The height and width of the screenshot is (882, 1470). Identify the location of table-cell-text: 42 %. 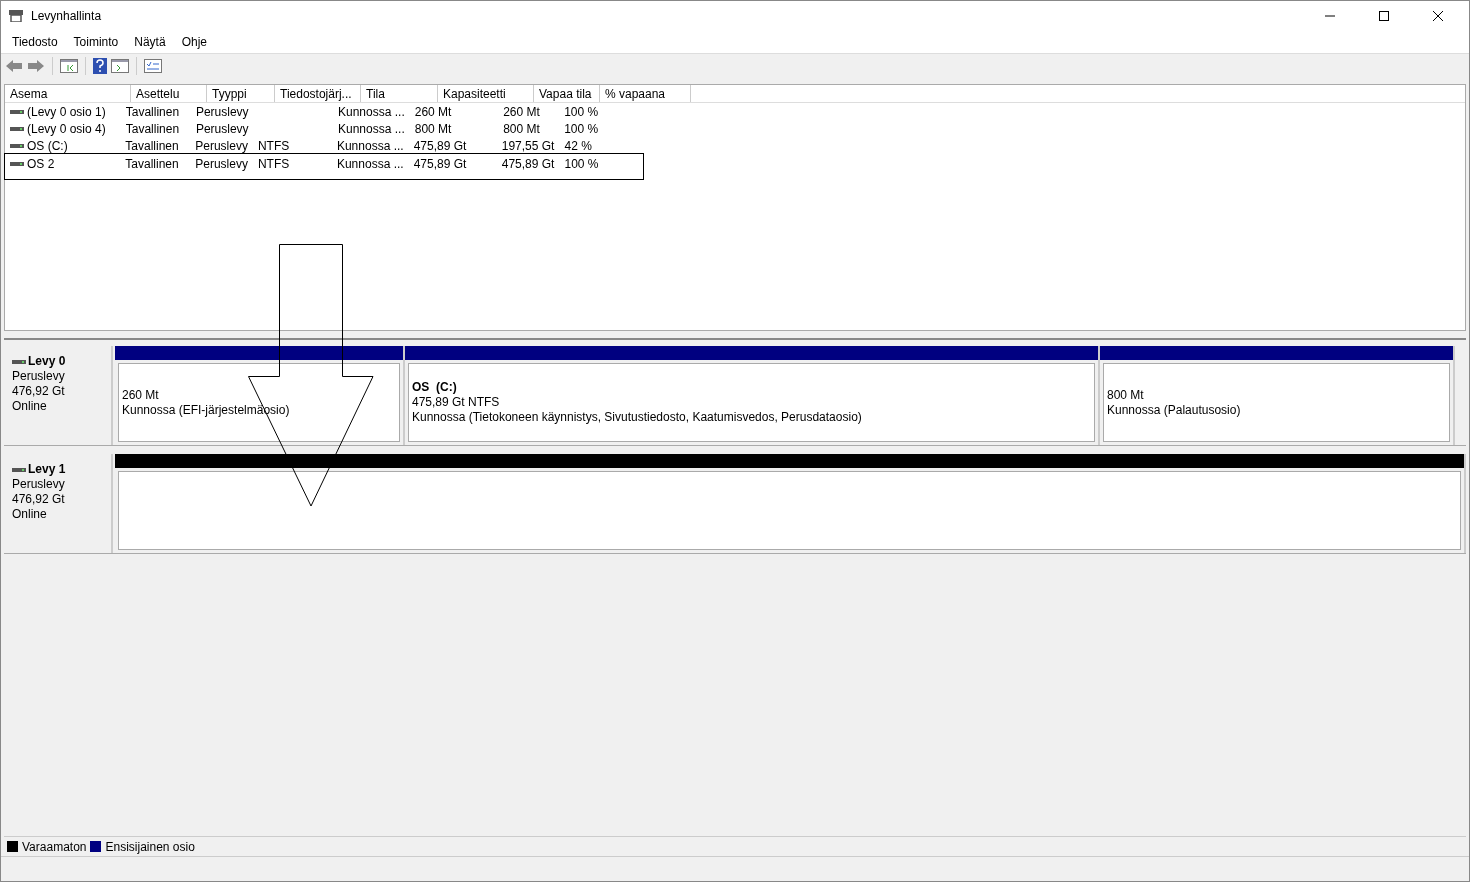
(578, 146).